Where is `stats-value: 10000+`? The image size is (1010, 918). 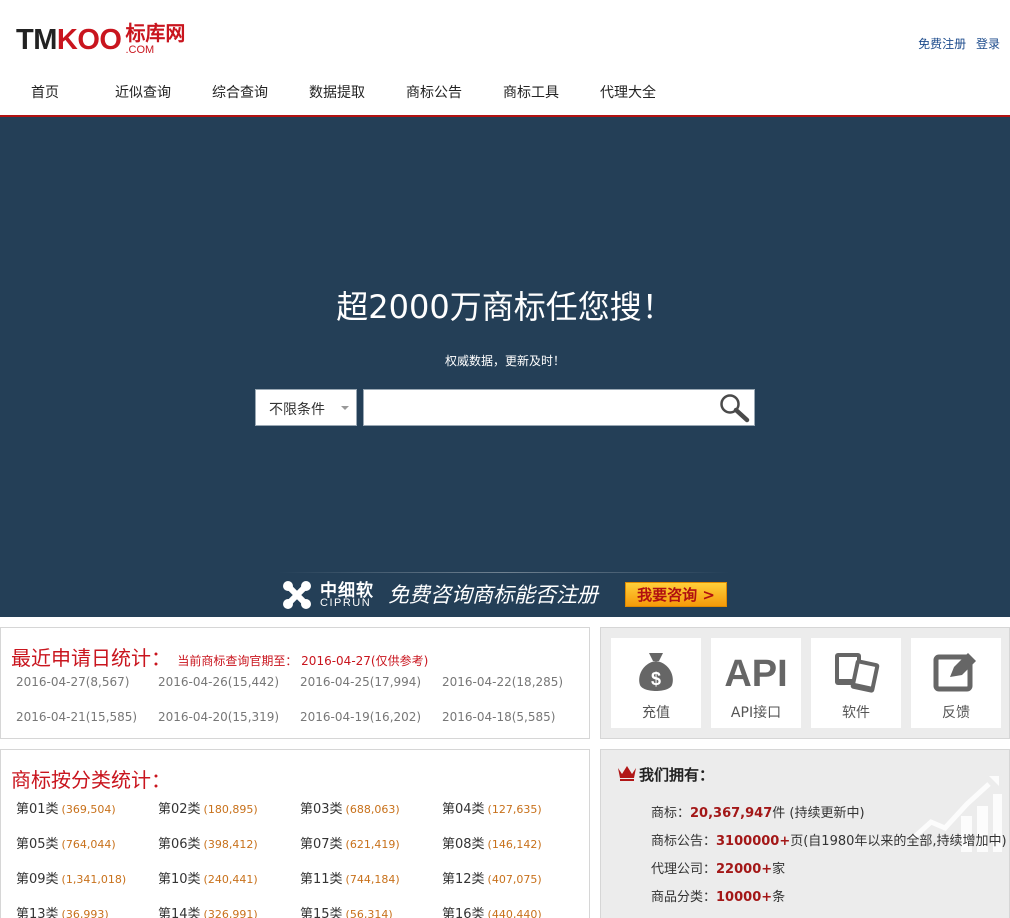
stats-value: 10000+ is located at coordinates (744, 897).